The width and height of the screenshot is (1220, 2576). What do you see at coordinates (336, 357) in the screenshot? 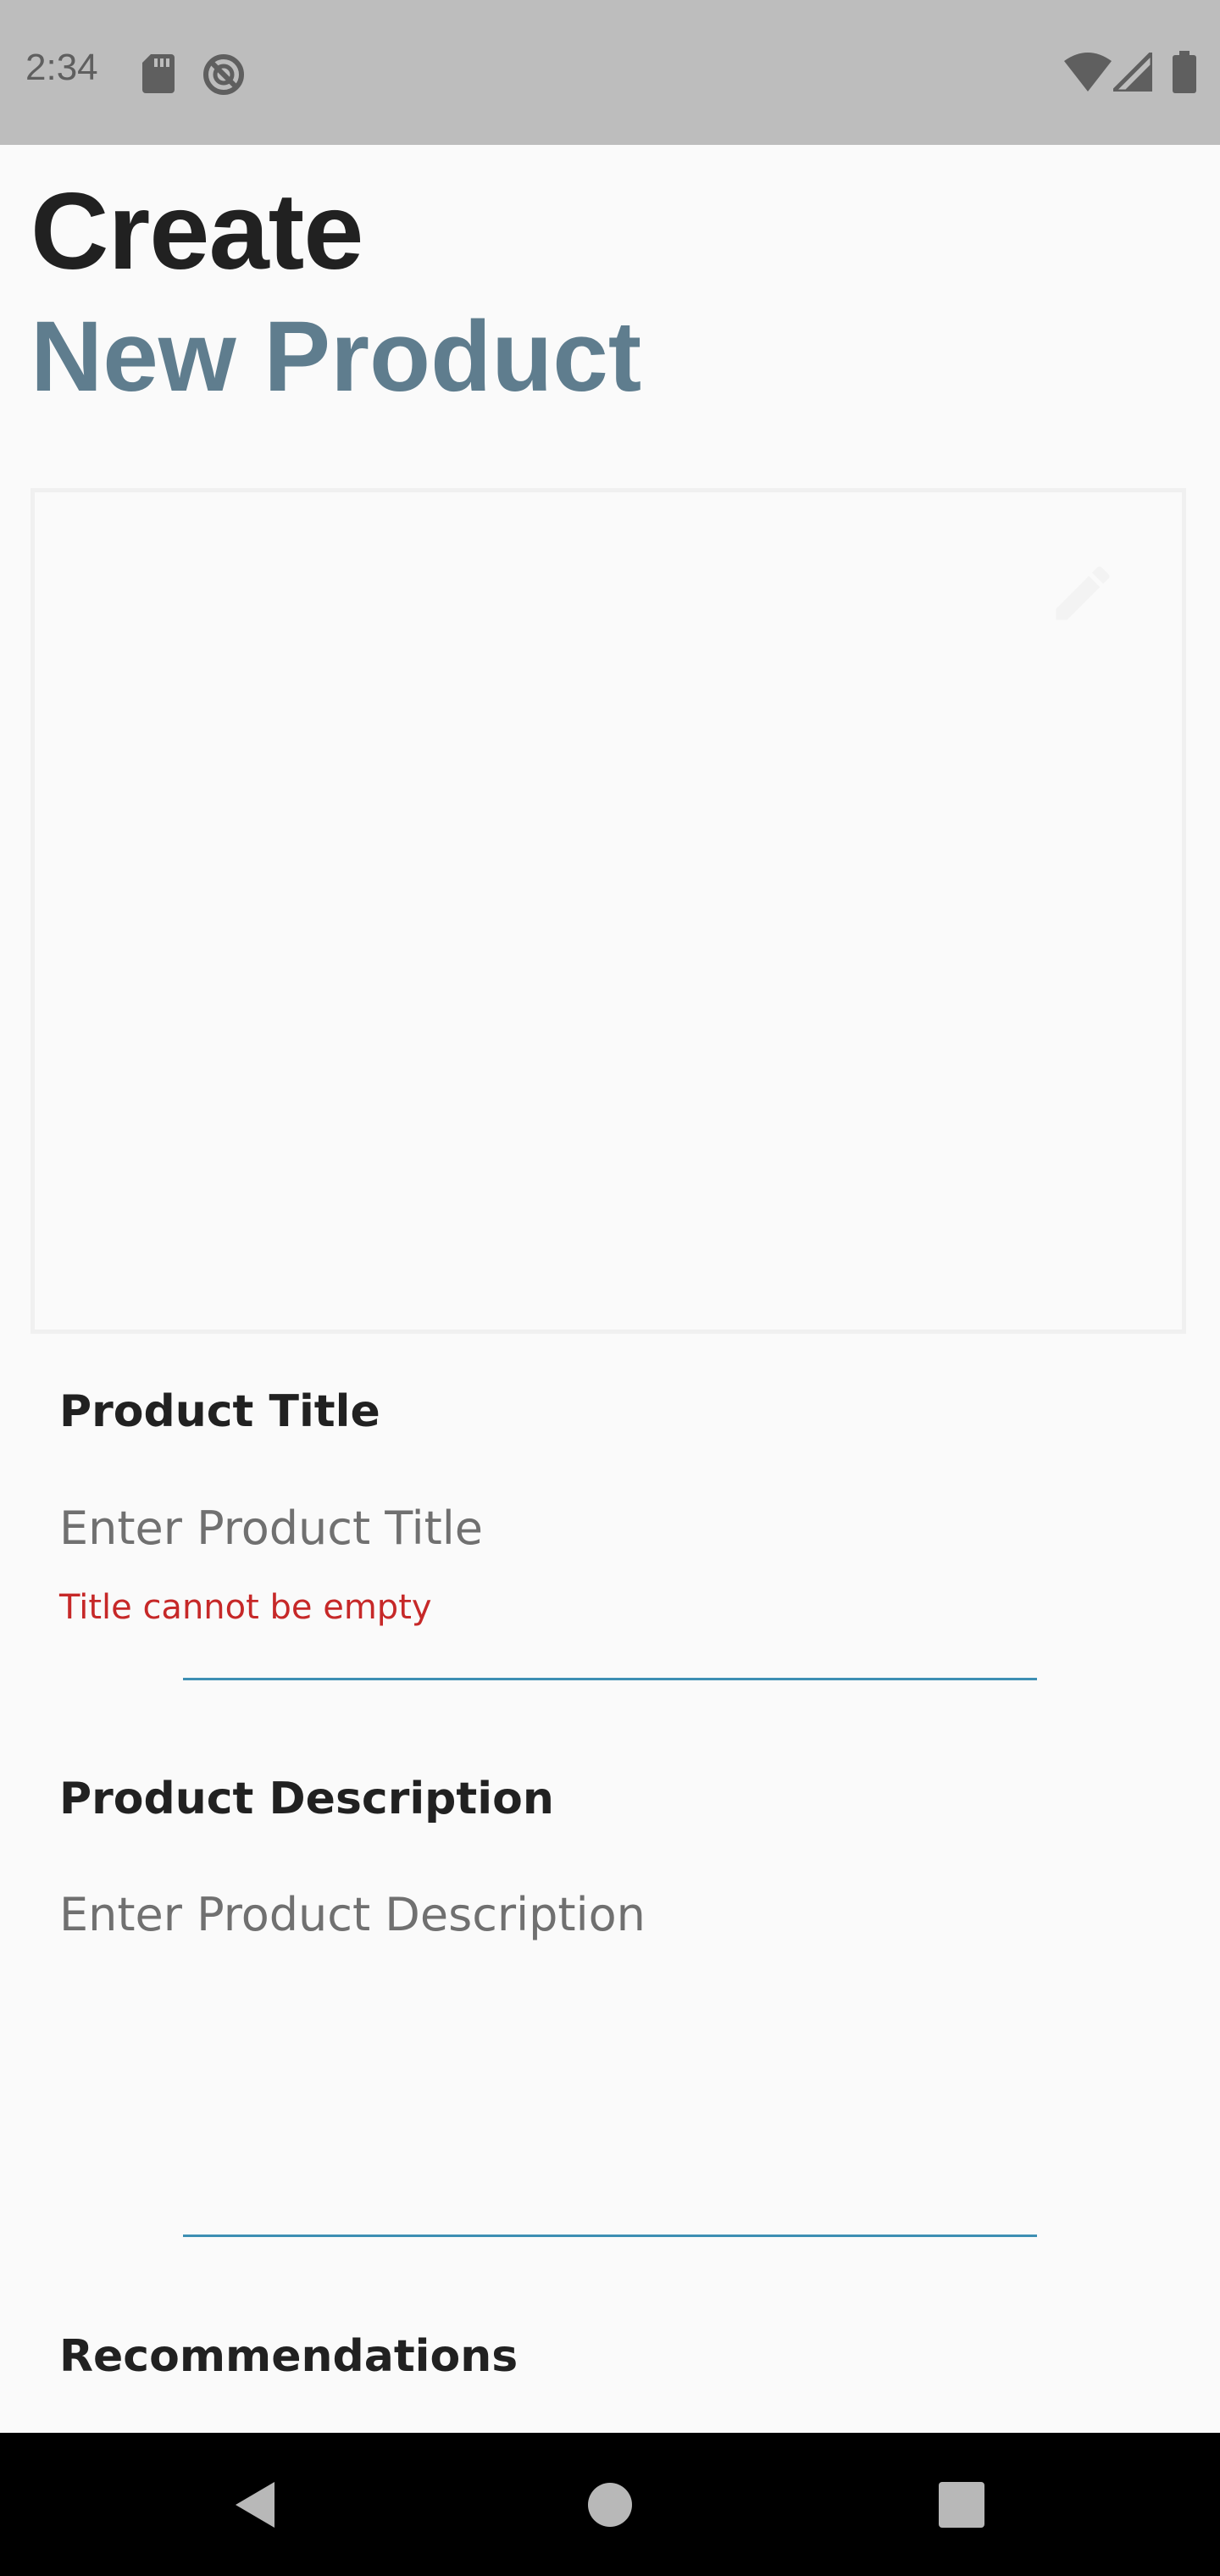
I see `page-subtitle: New Product` at bounding box center [336, 357].